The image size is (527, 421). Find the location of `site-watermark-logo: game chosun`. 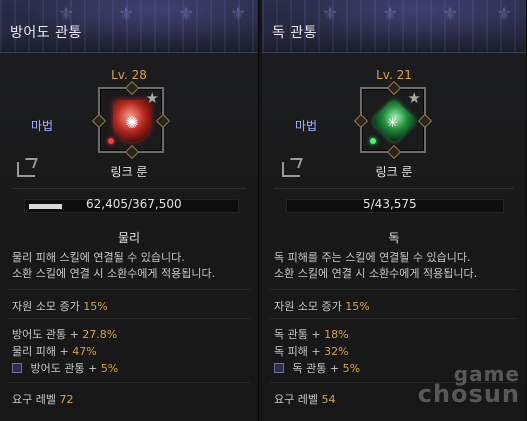

site-watermark-logo: game chosun is located at coordinates (468, 386).